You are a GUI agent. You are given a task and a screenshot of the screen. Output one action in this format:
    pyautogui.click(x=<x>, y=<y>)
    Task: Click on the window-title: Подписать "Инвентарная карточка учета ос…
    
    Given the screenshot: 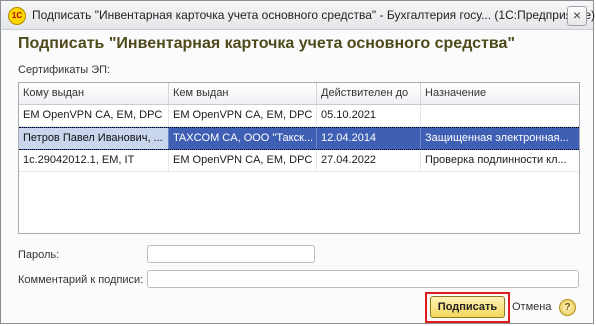 What is the action you would take?
    pyautogui.click(x=314, y=15)
    